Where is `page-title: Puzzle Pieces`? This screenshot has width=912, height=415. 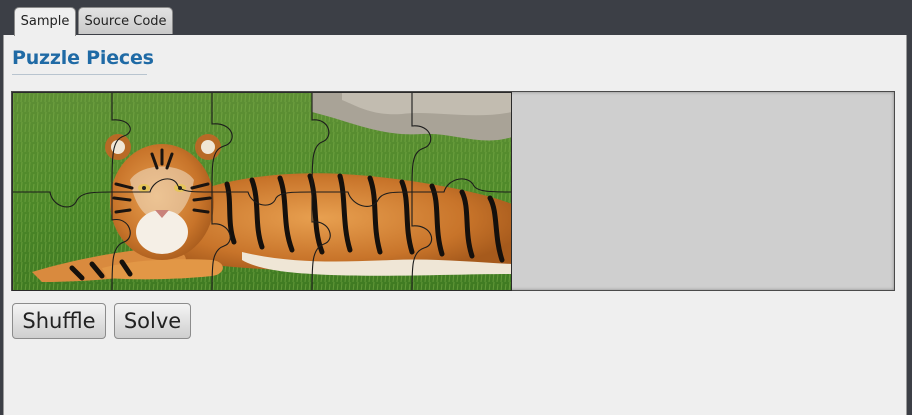 page-title: Puzzle Pieces is located at coordinates (83, 58).